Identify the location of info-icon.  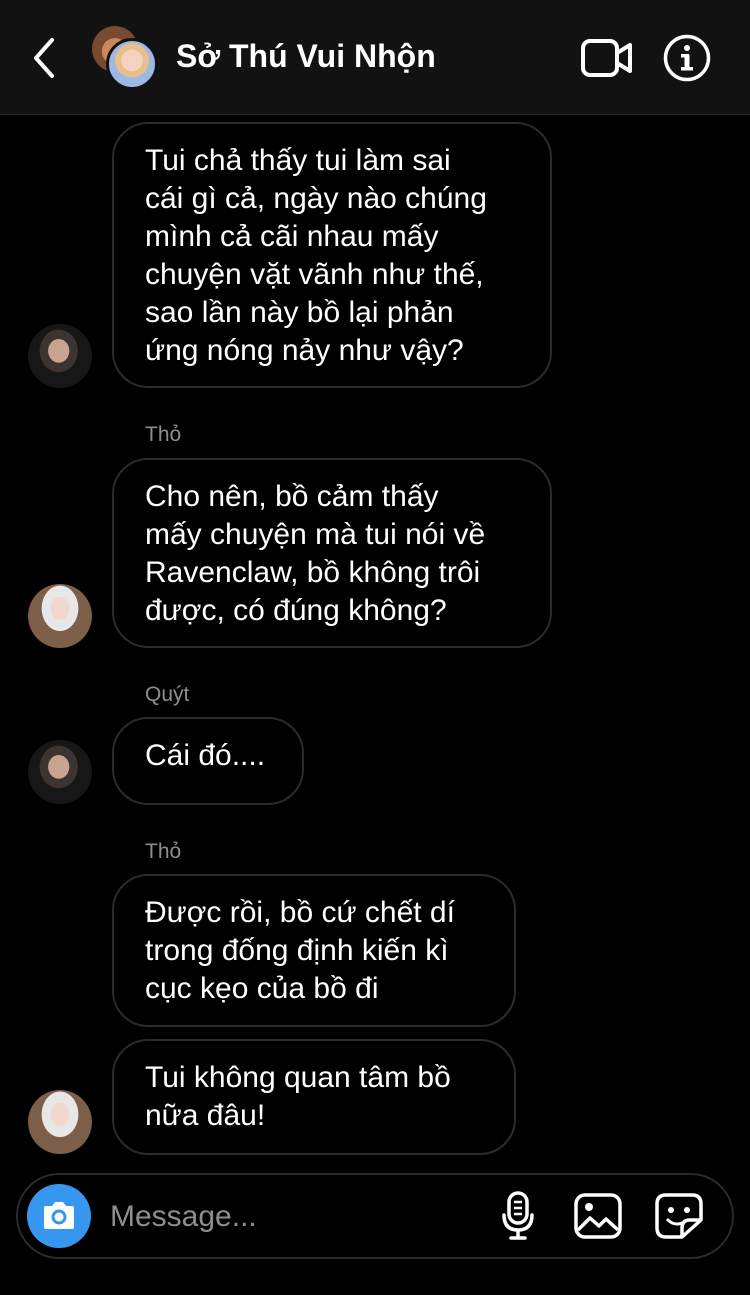
(687, 58).